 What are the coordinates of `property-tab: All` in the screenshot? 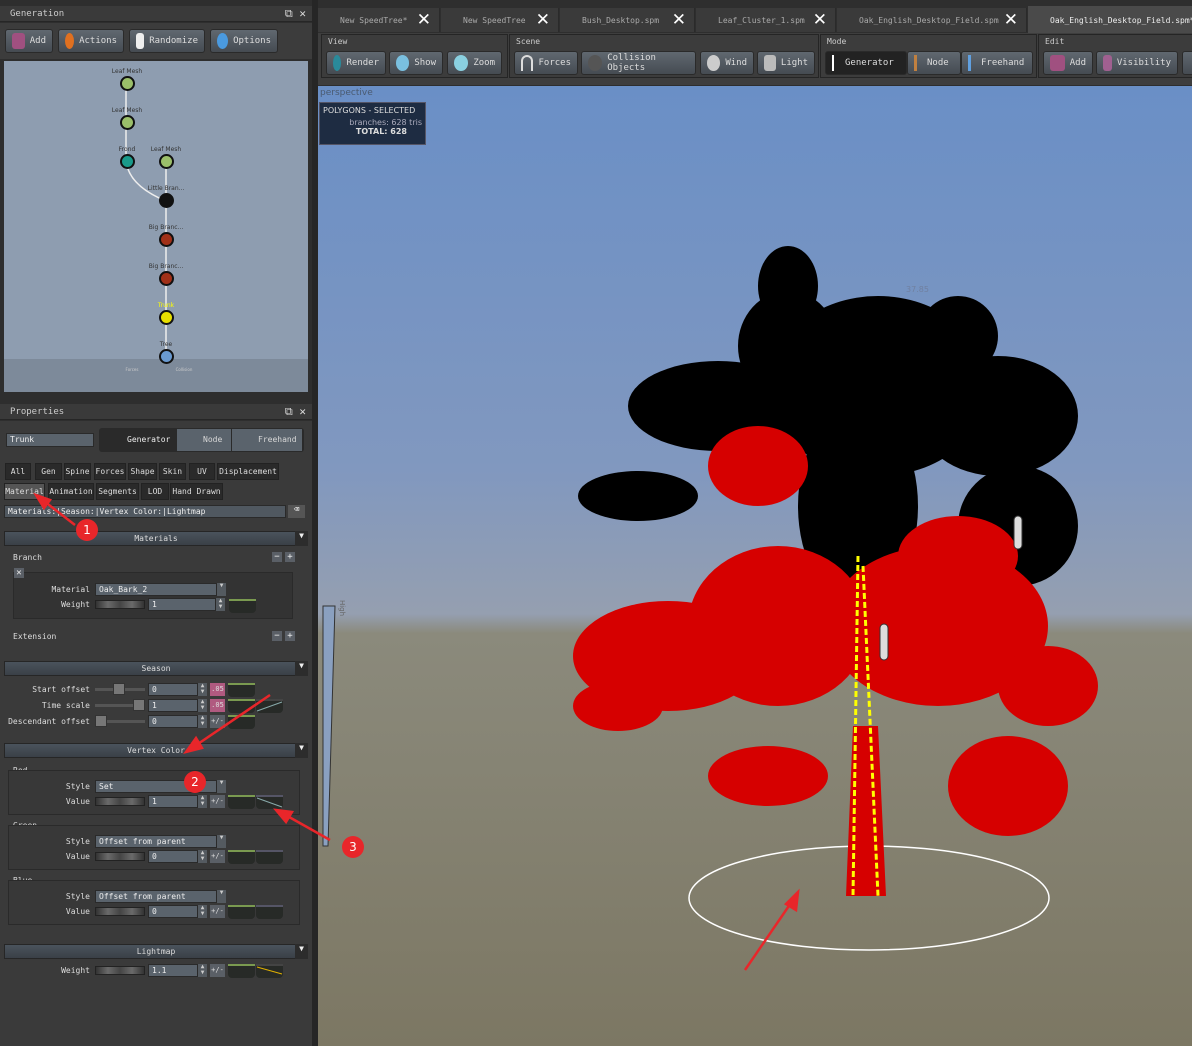 It's located at (18, 471).